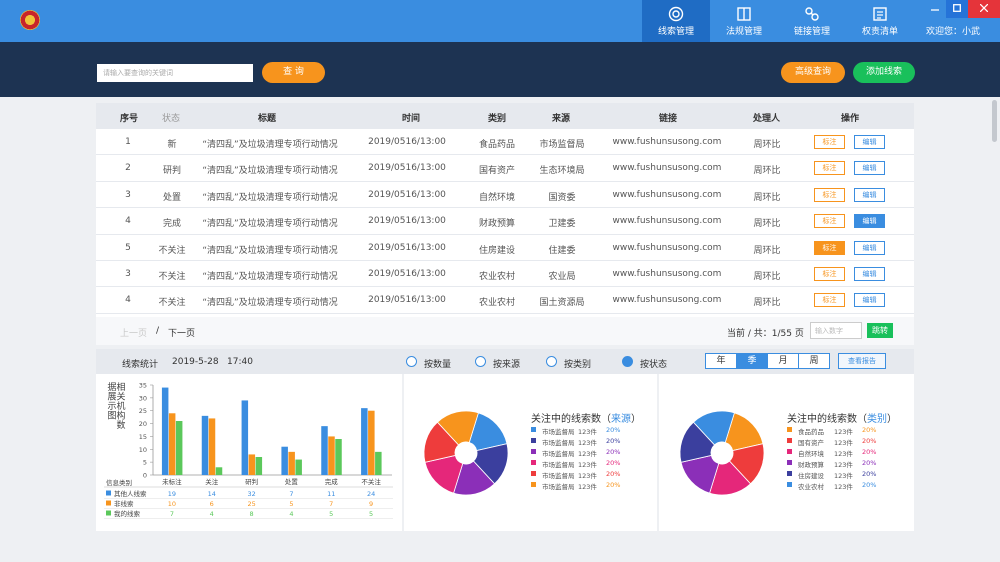 This screenshot has height=562, width=1000. Describe the element at coordinates (293, 72) in the screenshot. I see `query-button: 查 询` at that location.